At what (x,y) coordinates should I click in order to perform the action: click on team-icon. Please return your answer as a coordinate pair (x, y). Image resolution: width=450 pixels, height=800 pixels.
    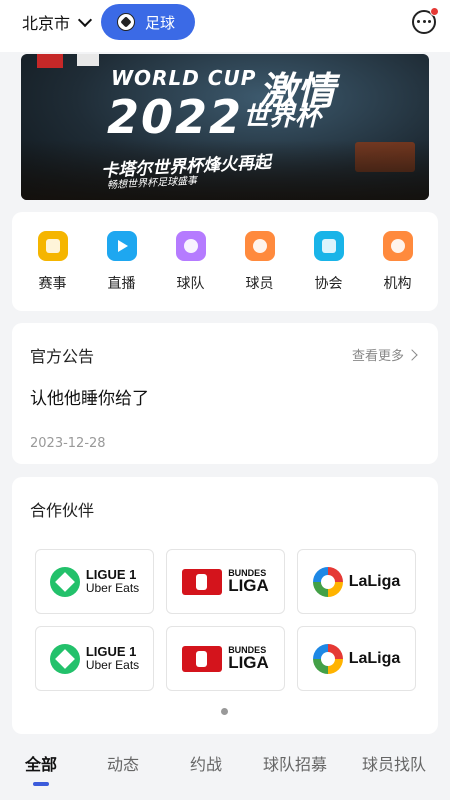
    Looking at the image, I should click on (190, 245).